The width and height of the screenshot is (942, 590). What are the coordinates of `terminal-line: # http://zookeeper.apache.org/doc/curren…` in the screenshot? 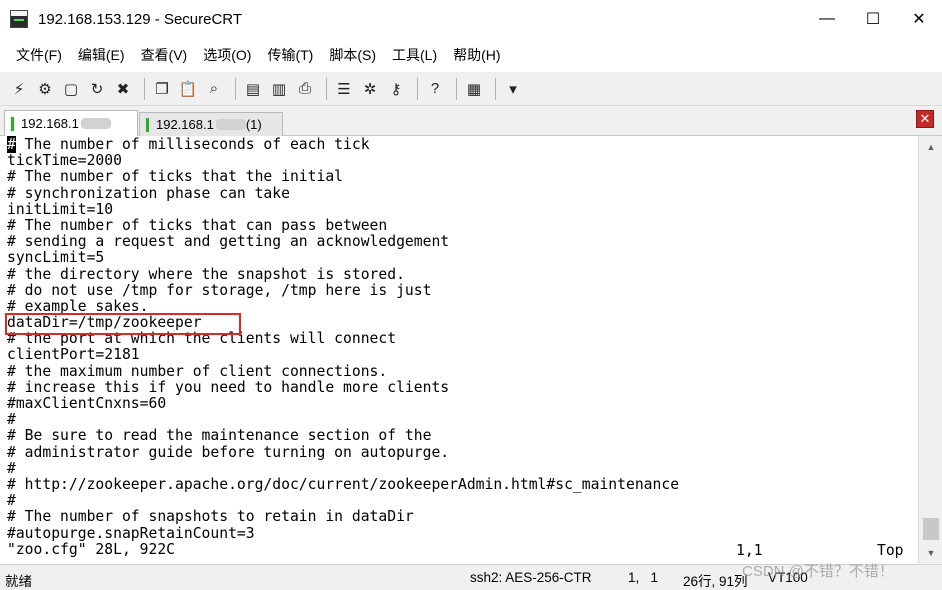 It's located at (343, 484).